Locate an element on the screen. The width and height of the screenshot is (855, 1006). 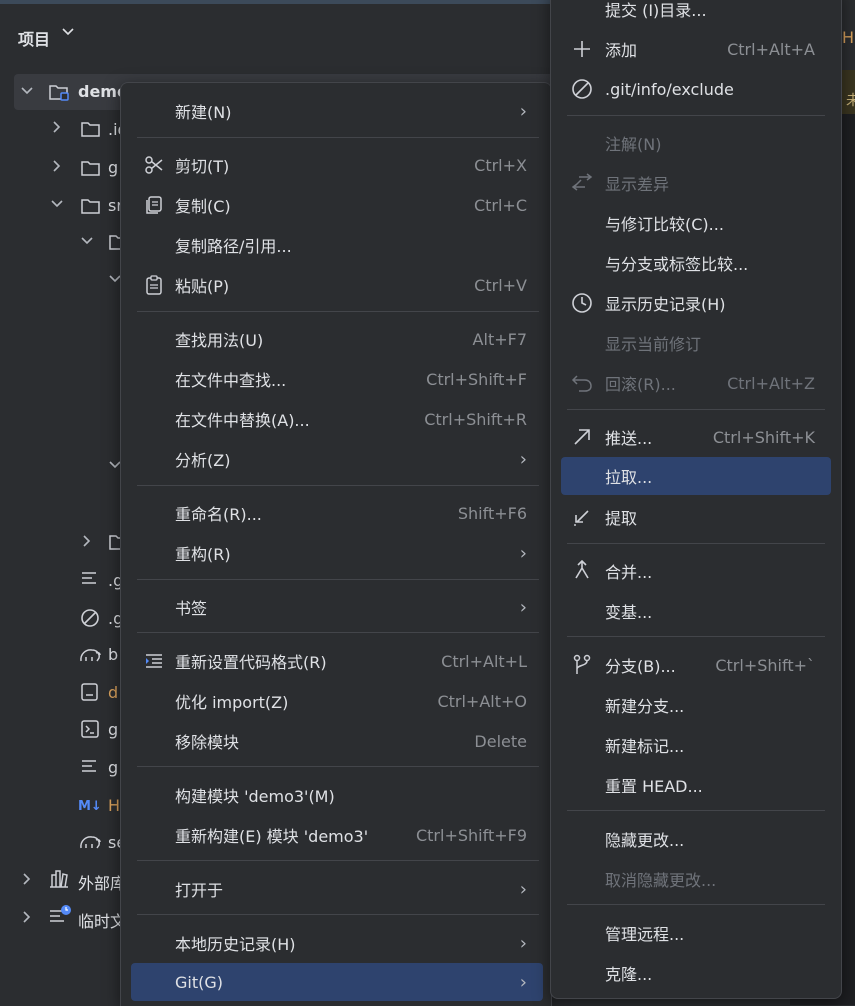
menu-item-rename: 重命名(R)... Shift+F6 is located at coordinates (337, 513).